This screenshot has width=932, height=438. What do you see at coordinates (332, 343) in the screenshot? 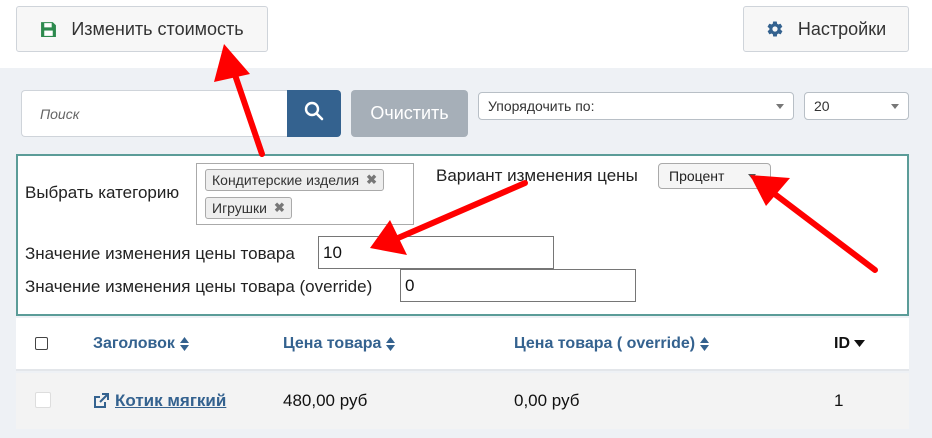
I see `column-header-label: Цена товара` at bounding box center [332, 343].